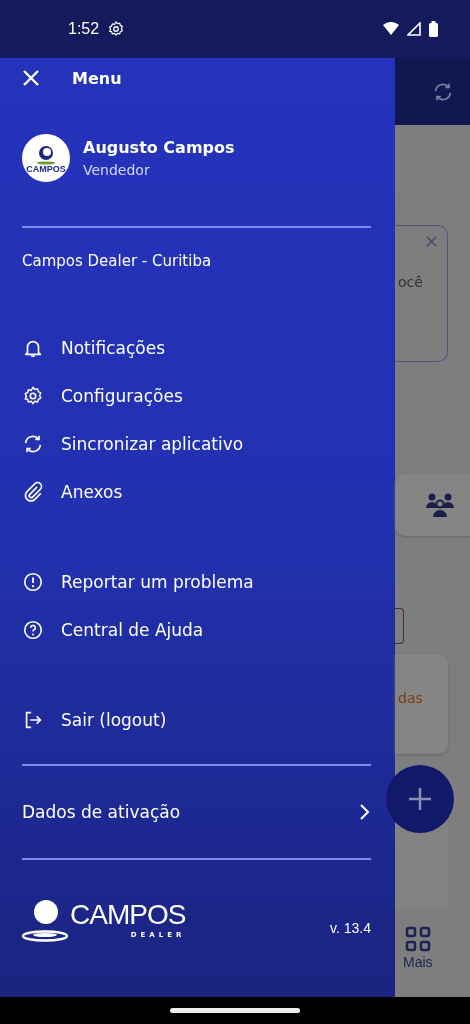  I want to click on signal-icon, so click(414, 29).